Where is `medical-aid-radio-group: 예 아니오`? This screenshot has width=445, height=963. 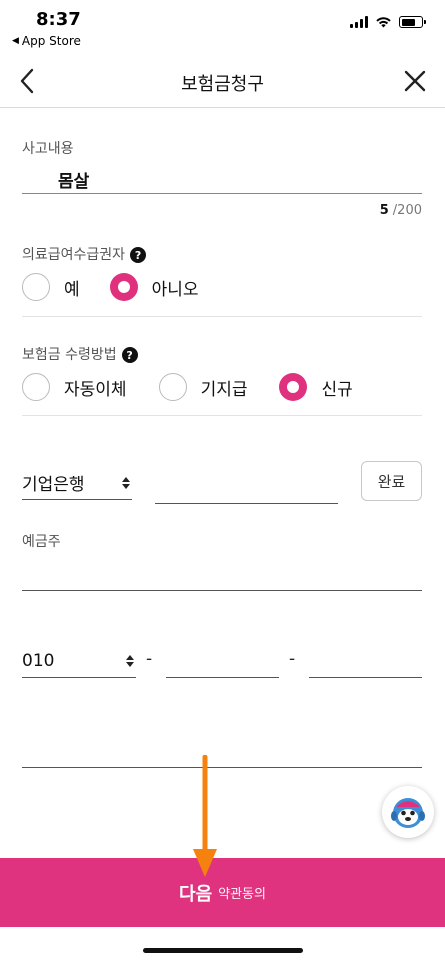
medical-aid-radio-group: 예 아니오 is located at coordinates (110, 287).